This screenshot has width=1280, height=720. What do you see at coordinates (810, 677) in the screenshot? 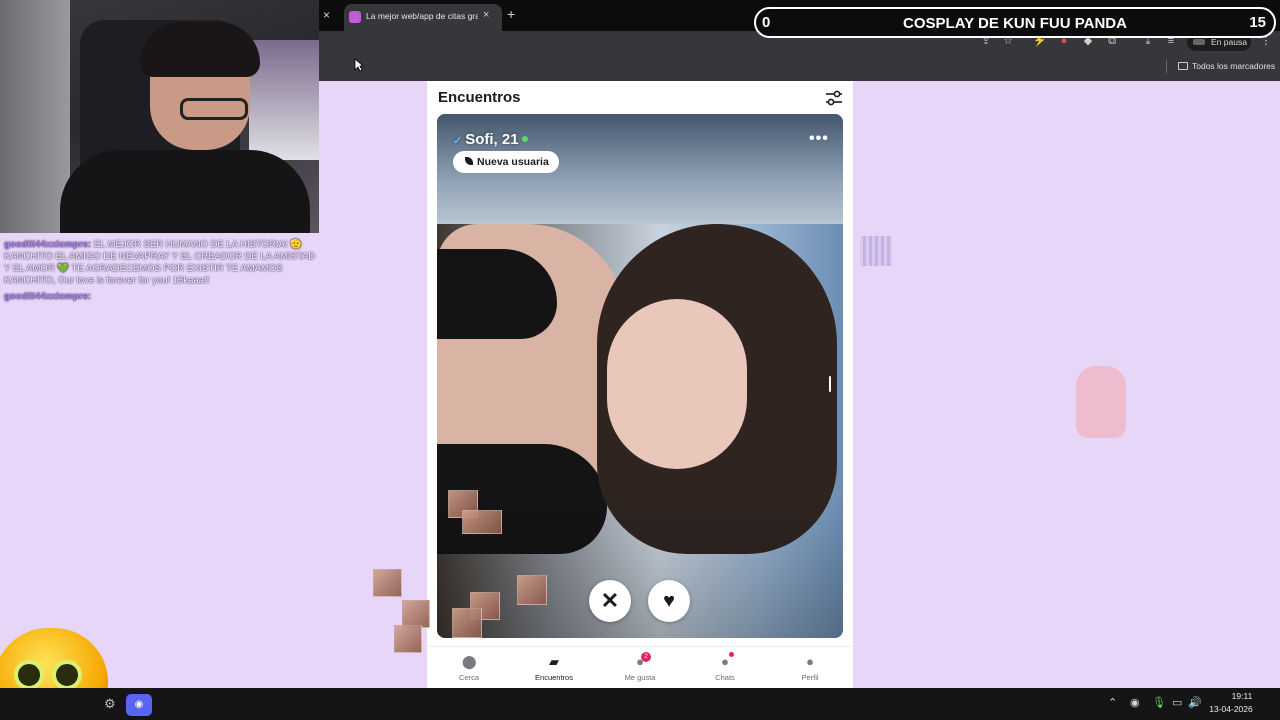
I see `nav-label: Perfil` at bounding box center [810, 677].